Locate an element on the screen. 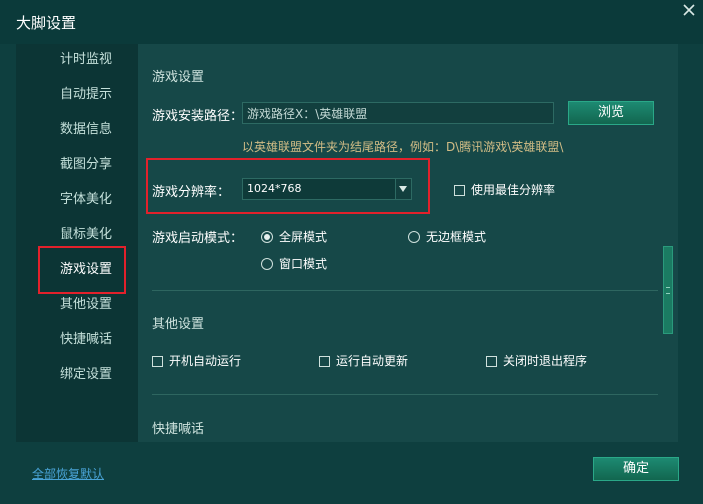 The image size is (703, 504). sidebar-item-timer-monitor: 计时监视 is located at coordinates (77, 60).